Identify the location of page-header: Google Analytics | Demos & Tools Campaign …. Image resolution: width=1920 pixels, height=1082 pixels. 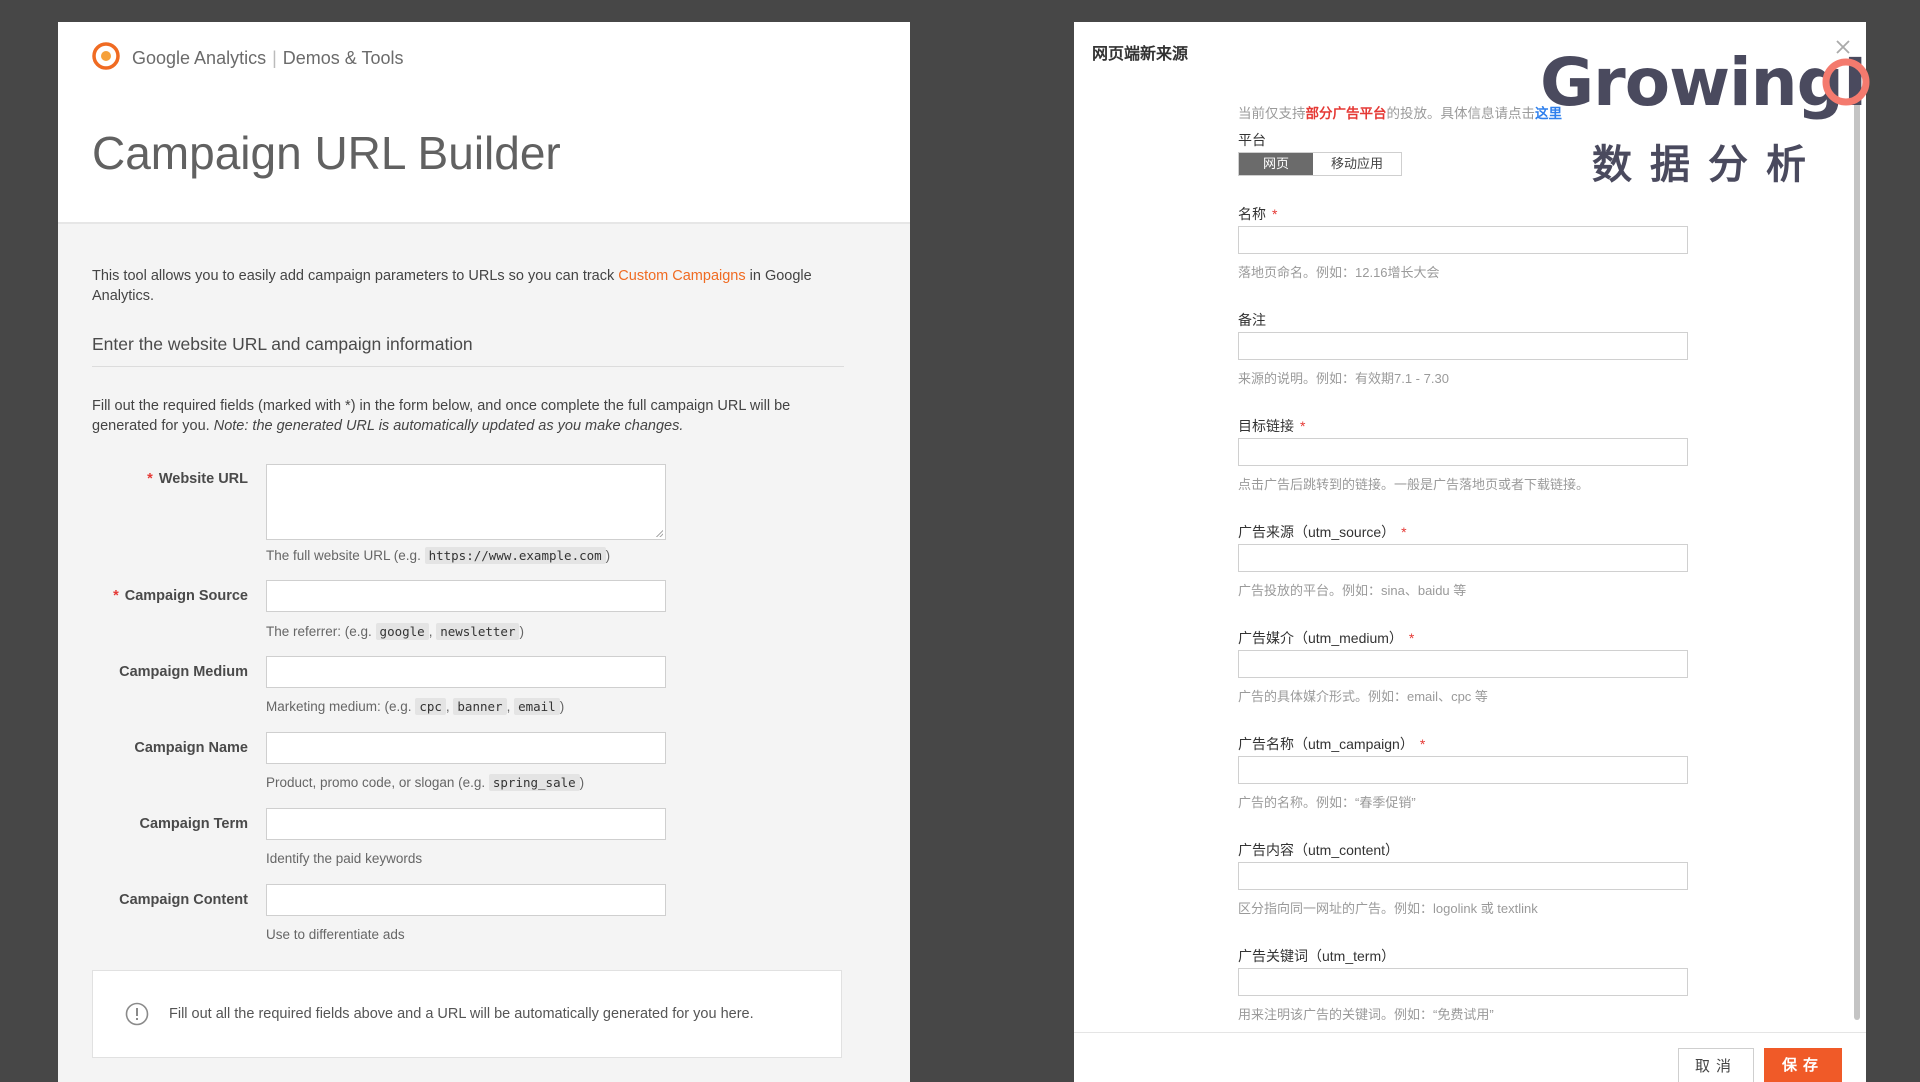
(484, 123).